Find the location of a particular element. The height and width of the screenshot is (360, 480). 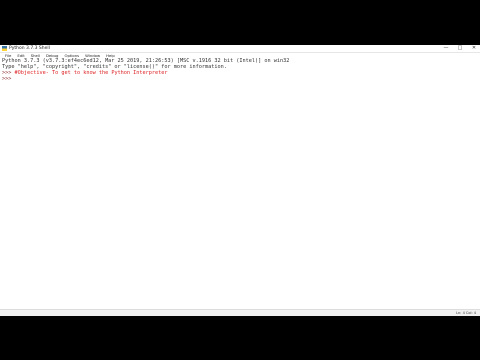

prompt: >>> is located at coordinates (8, 79).